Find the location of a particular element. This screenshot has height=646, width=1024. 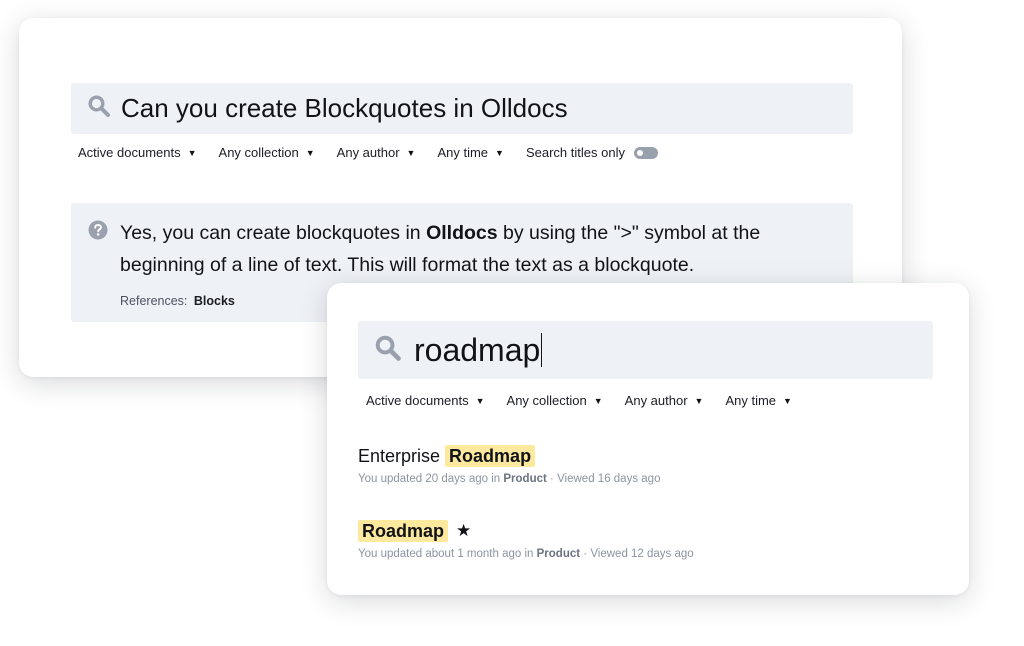

titles-only-filter: Search titles only is located at coordinates (592, 152).